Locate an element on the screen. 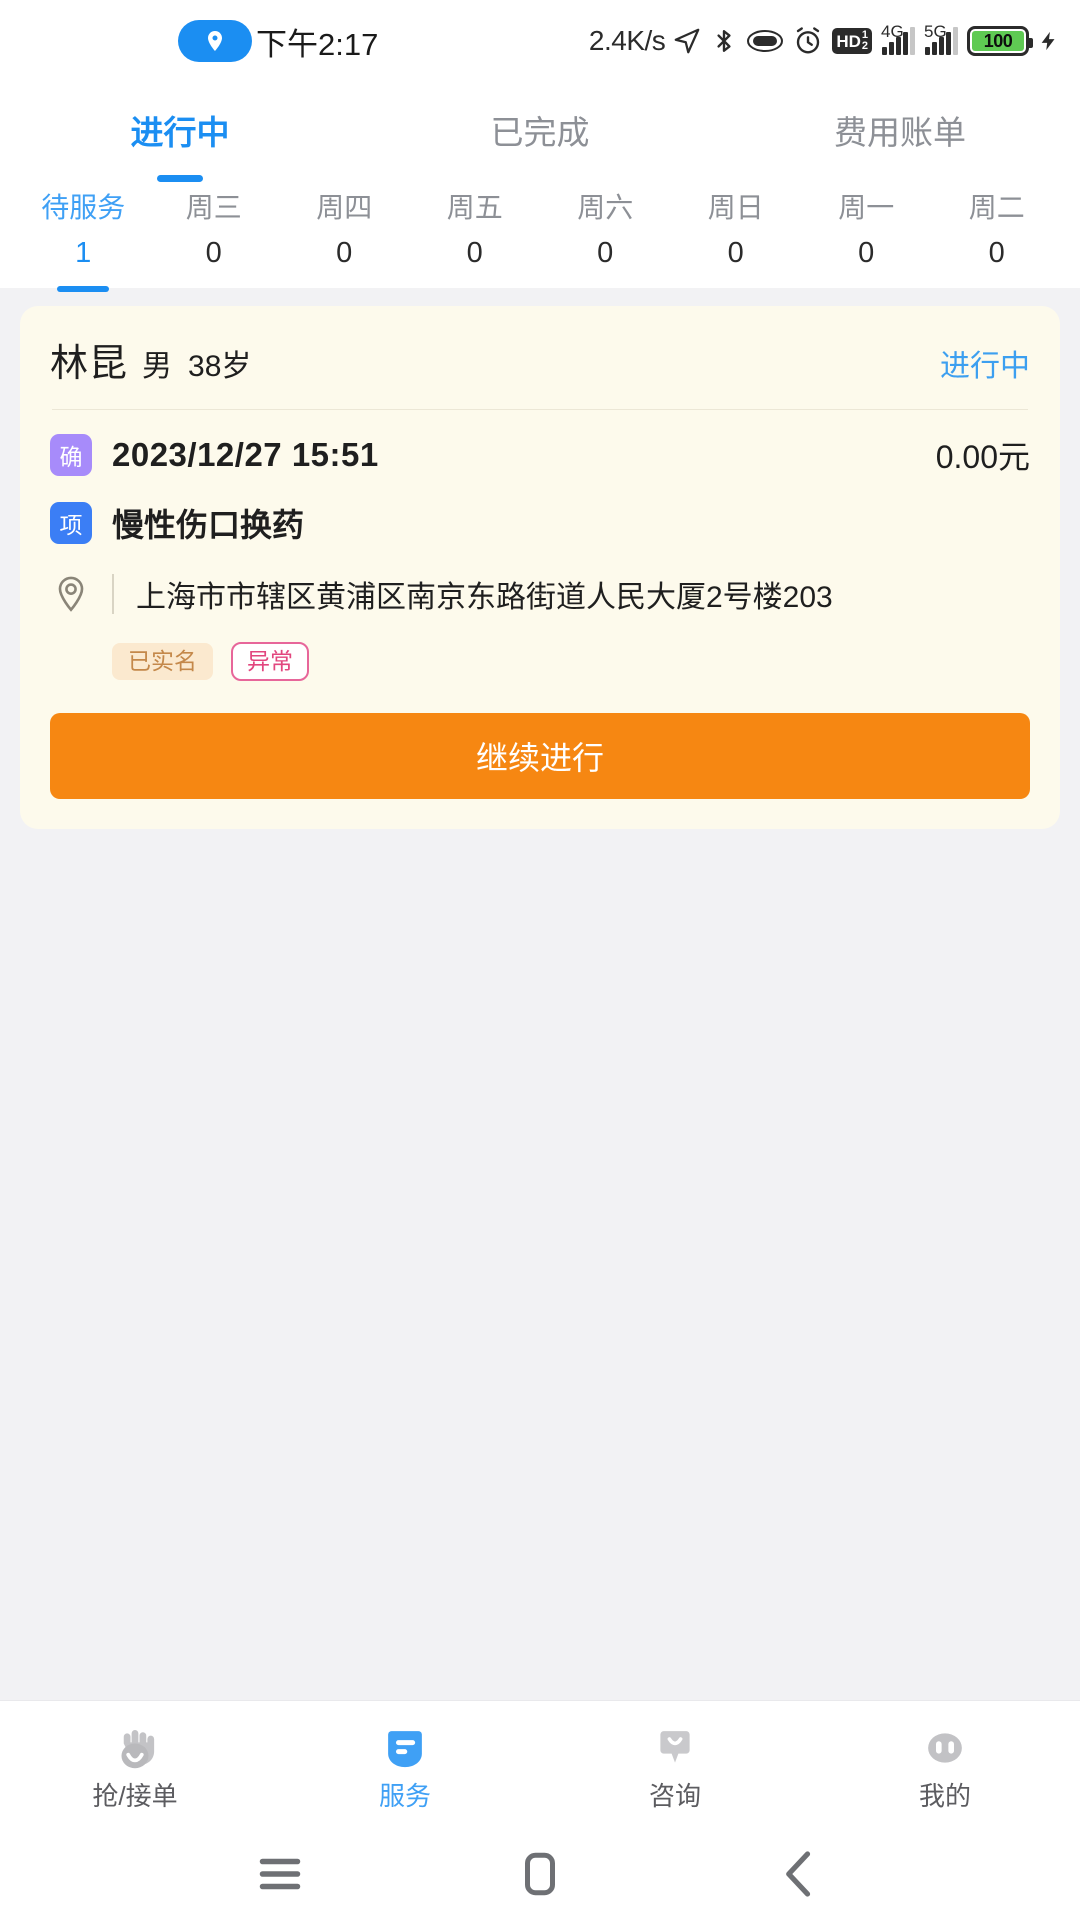 This screenshot has width=1080, height=1920. chat-bubble-icon is located at coordinates (675, 1748).